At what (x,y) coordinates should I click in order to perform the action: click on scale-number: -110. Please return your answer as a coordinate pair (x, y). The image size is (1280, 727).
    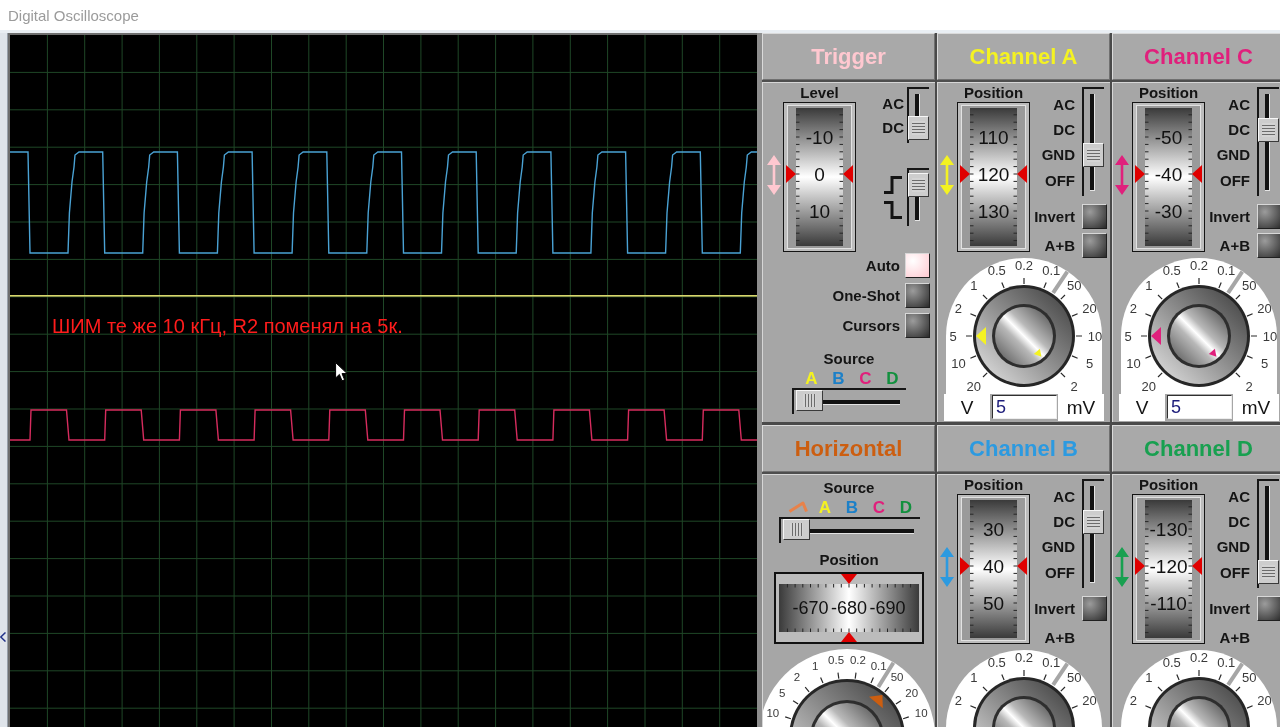
    Looking at the image, I should click on (1168, 603).